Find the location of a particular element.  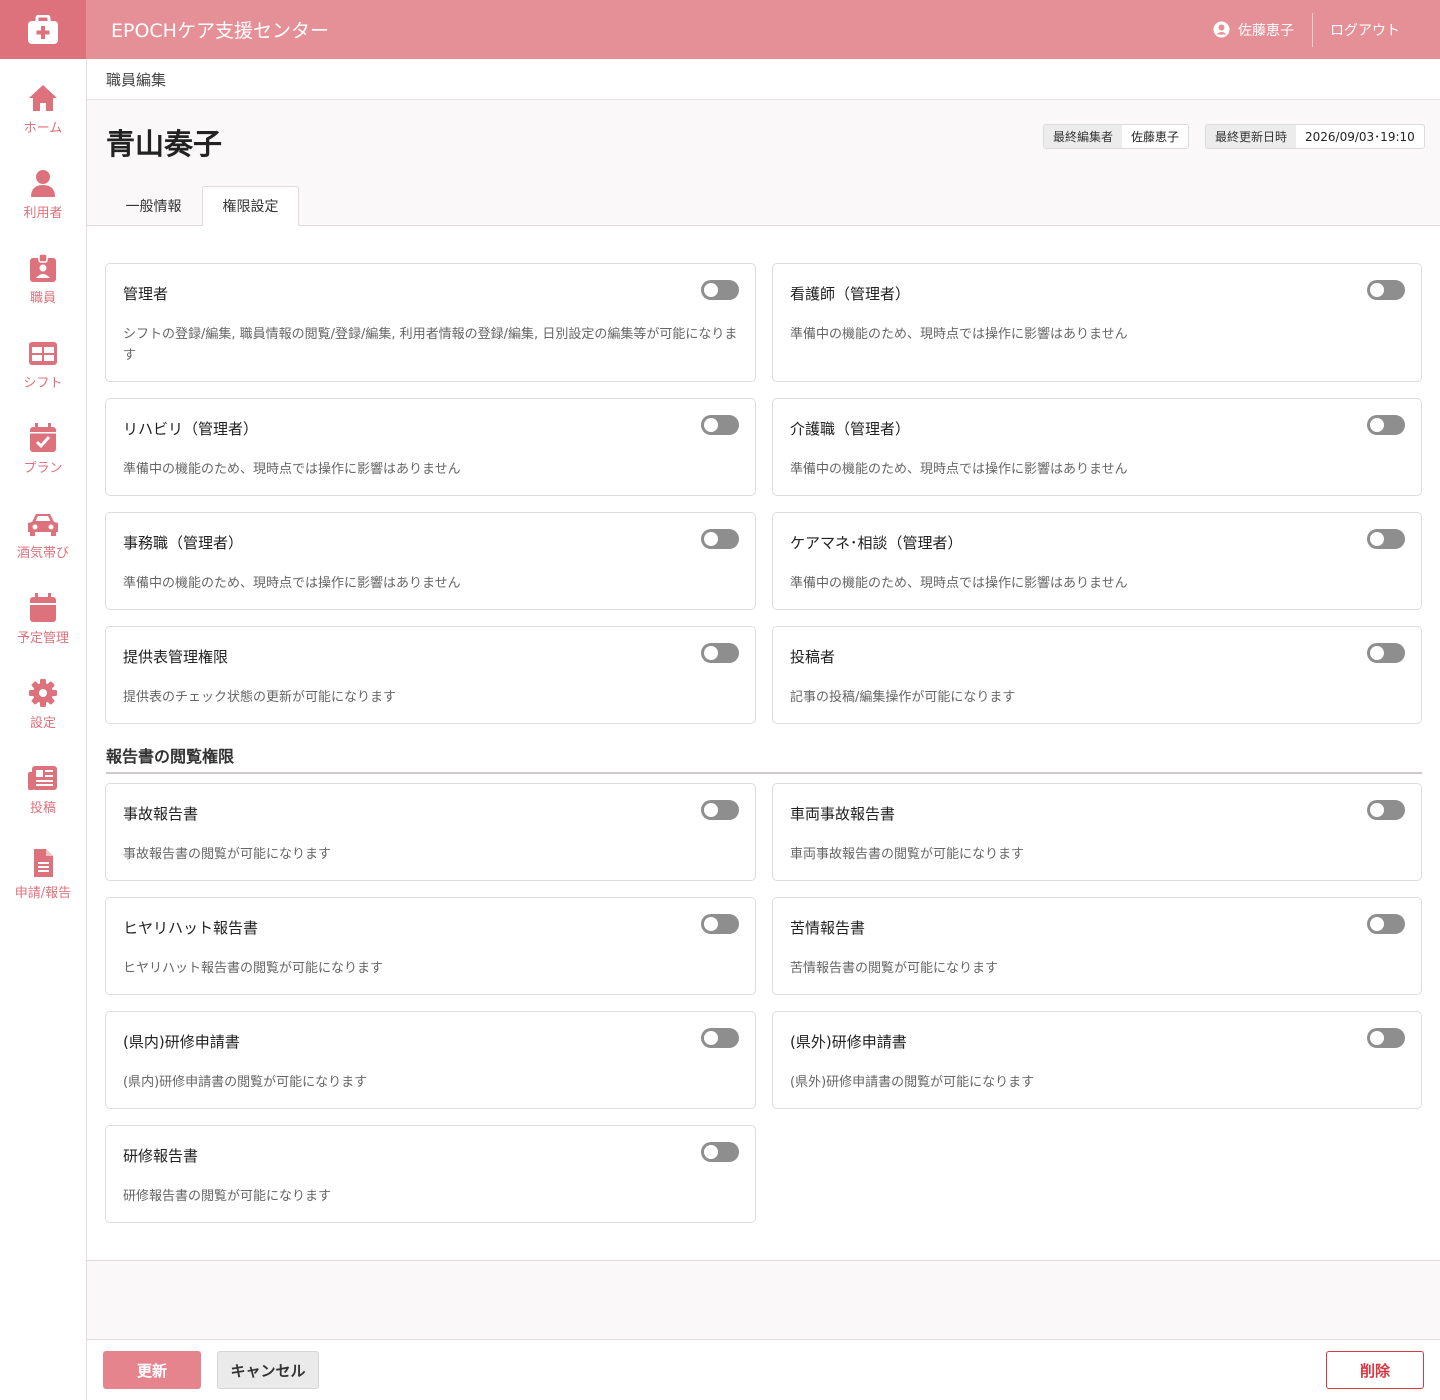

report-card-near-miss: ヒヤリハット報告書 ヒヤリハット報告書の閲覧が可能になります is located at coordinates (430, 946).